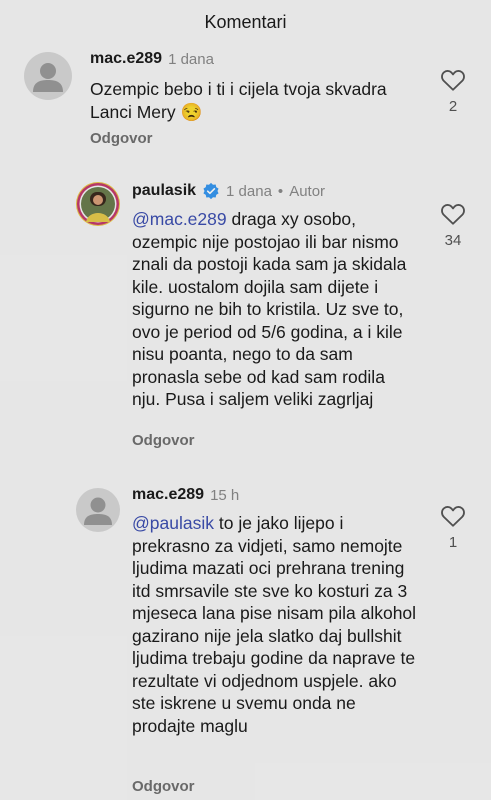 This screenshot has height=800, width=491. What do you see at coordinates (179, 219) in the screenshot?
I see `mention-link: @mac.e289` at bounding box center [179, 219].